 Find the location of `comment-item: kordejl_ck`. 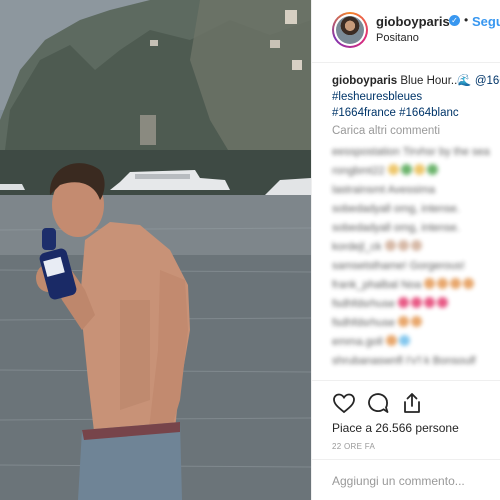

comment-item: kordejl_ck is located at coordinates (416, 247).